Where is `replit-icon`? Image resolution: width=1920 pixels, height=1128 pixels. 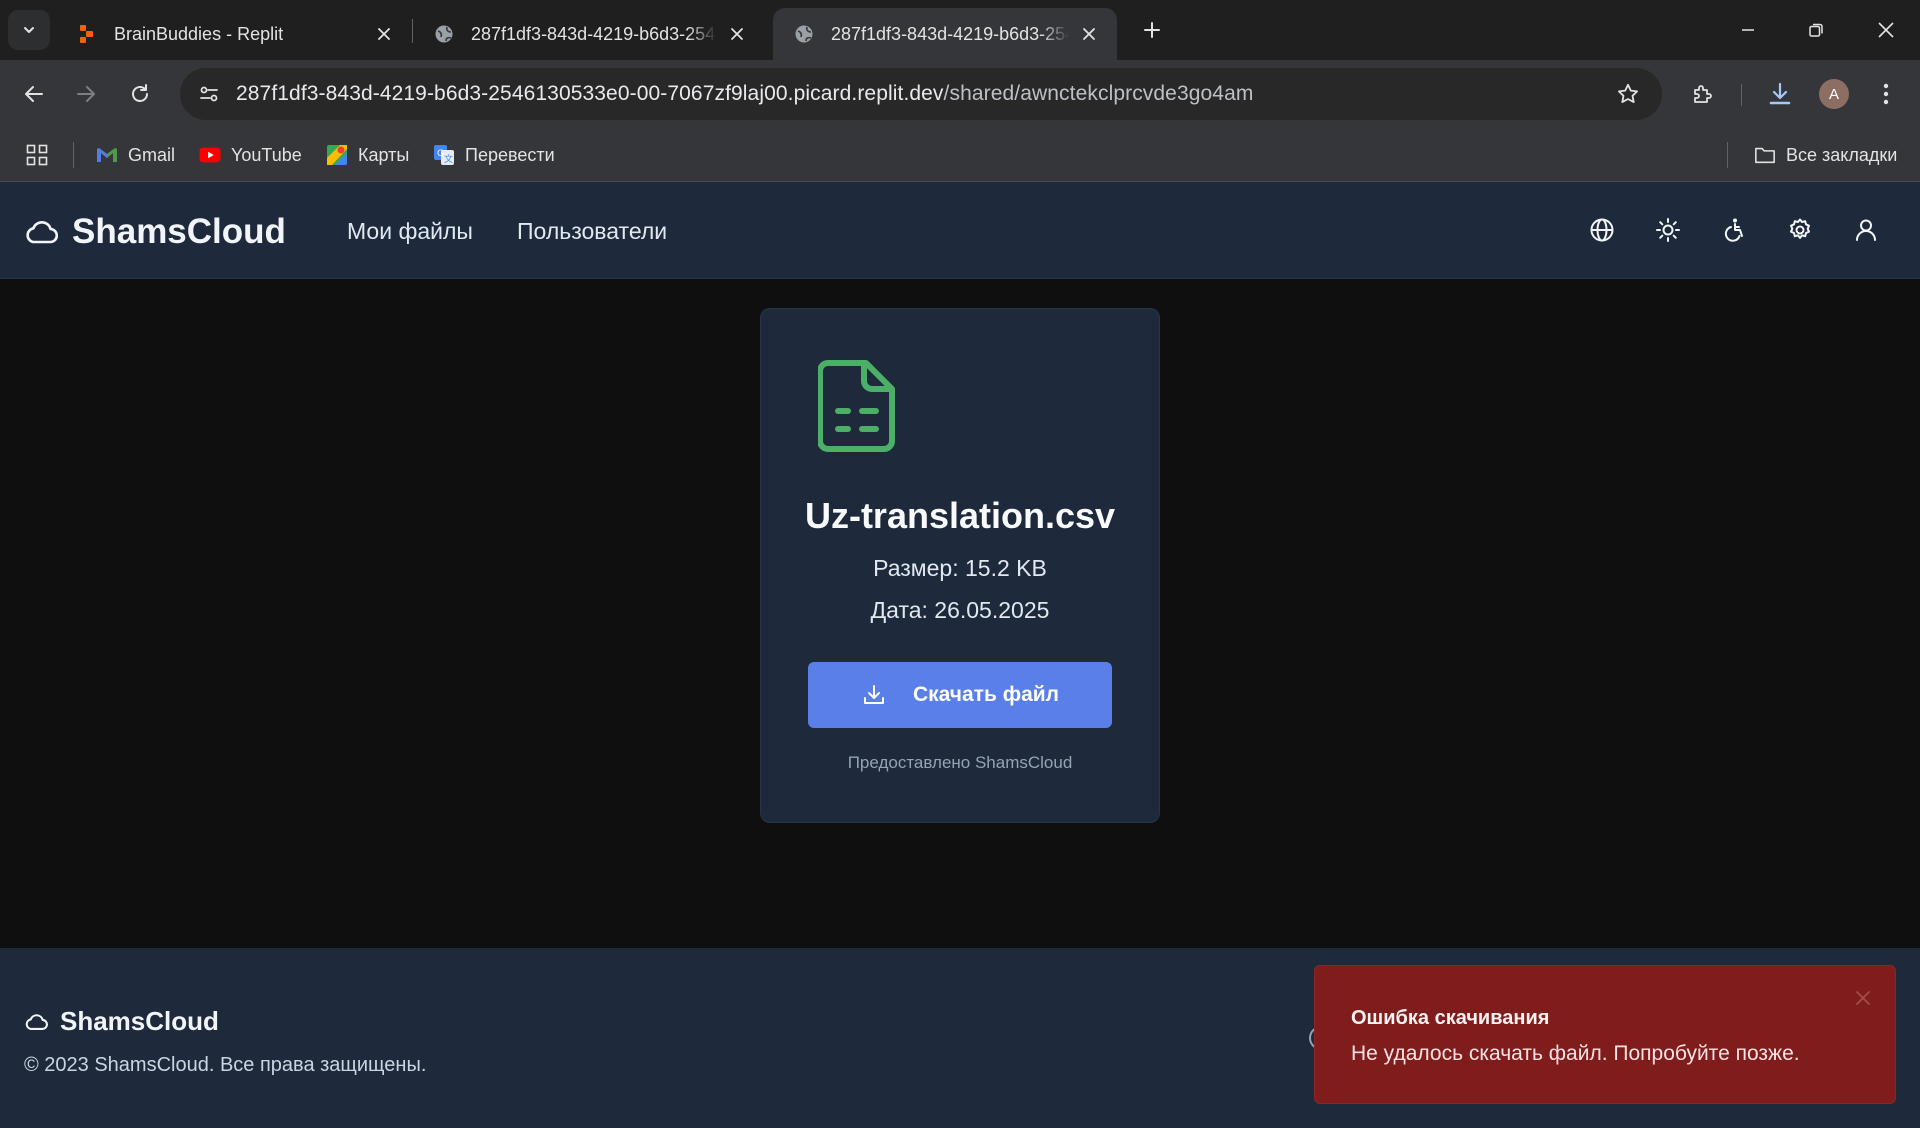
replit-icon is located at coordinates (87, 34).